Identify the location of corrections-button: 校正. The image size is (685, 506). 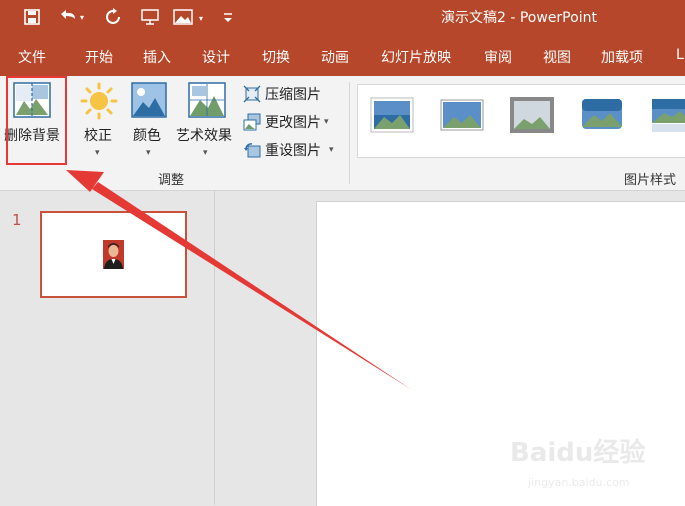
(98, 135).